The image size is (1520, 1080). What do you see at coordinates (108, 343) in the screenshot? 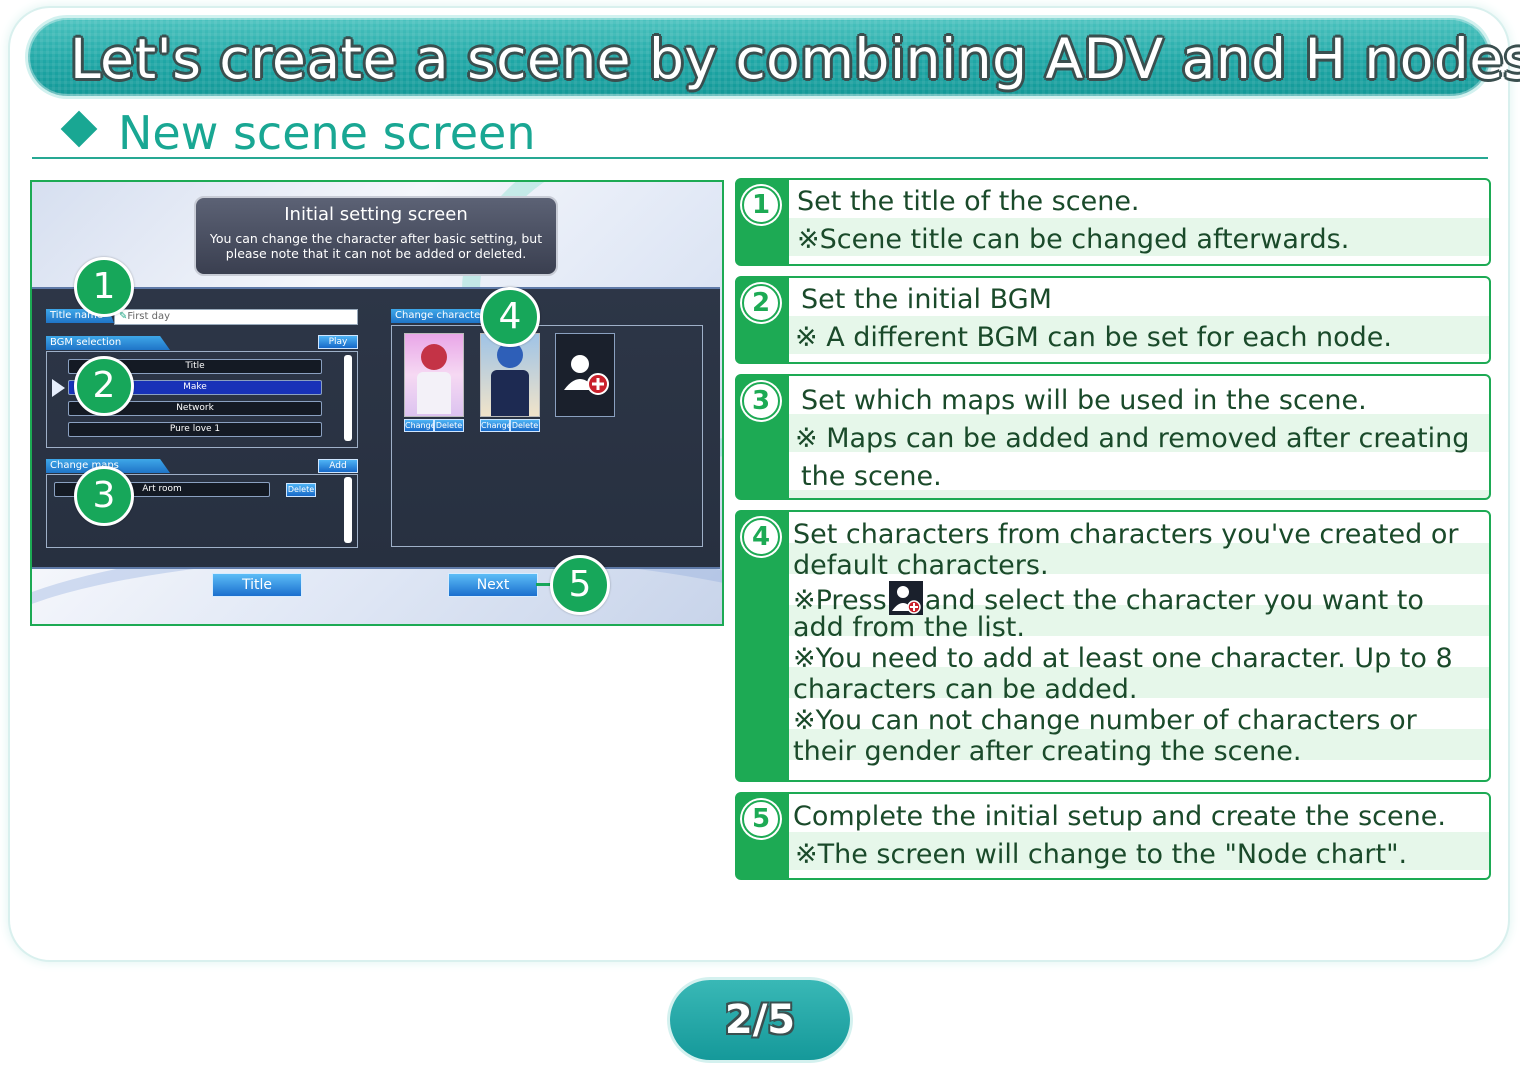
I see `bgm-selection-label: BGM selection` at bounding box center [108, 343].